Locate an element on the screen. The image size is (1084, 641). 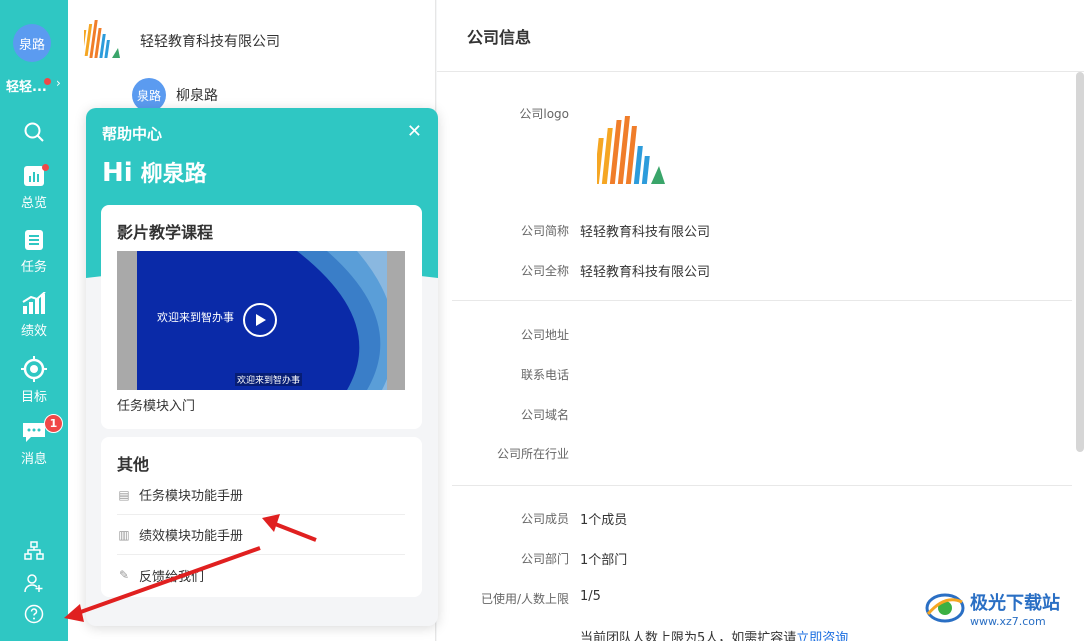
field-label-seat-limit: 已使用/人数上限 is located at coordinates (524, 599).